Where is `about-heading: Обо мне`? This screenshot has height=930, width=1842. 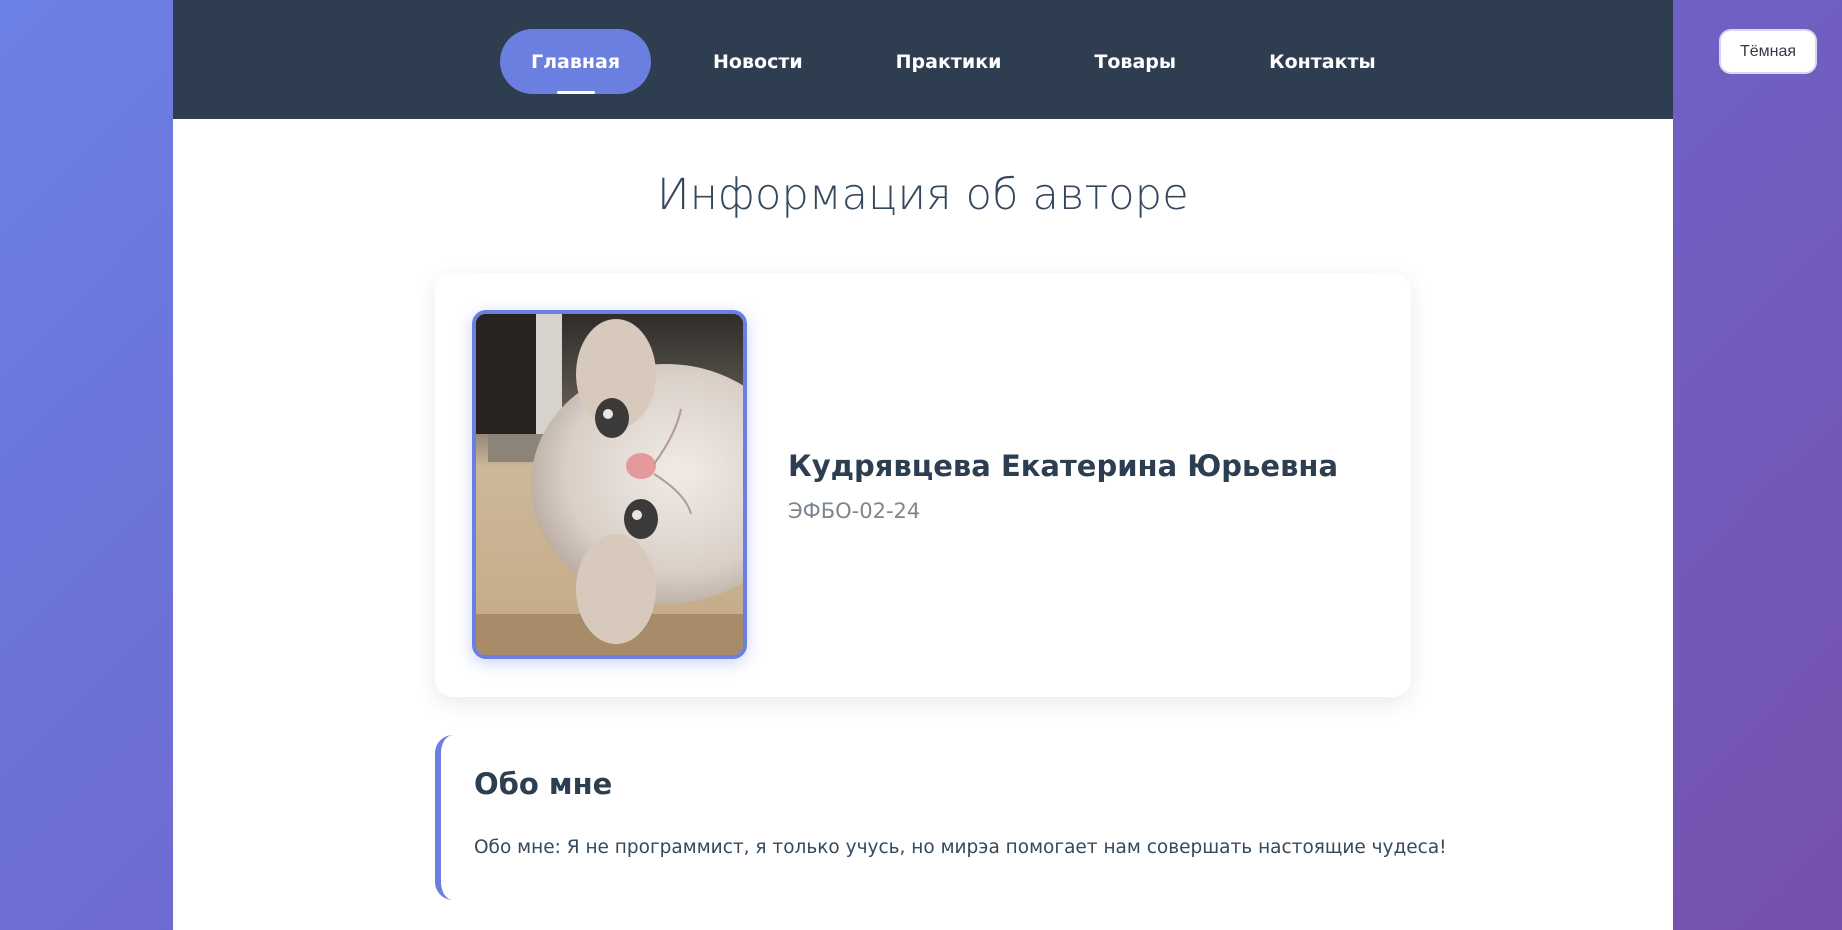
about-heading: Обо мне is located at coordinates (543, 784).